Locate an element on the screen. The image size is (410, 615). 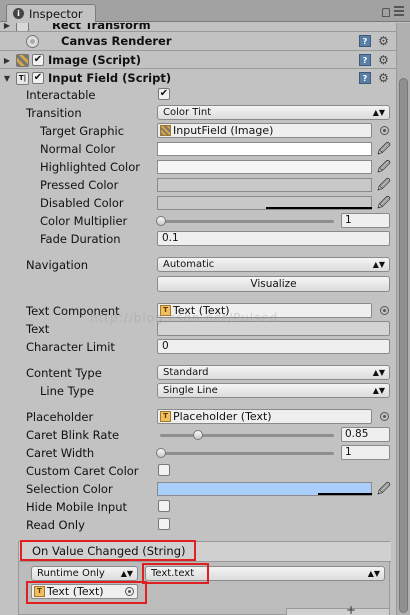
highlight-event-header is located at coordinates (108, 550).